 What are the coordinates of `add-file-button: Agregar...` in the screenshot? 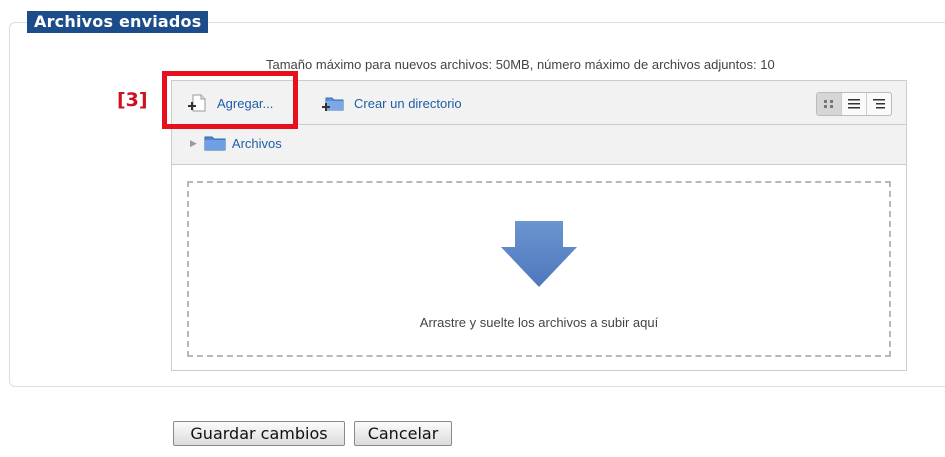 It's located at (229, 103).